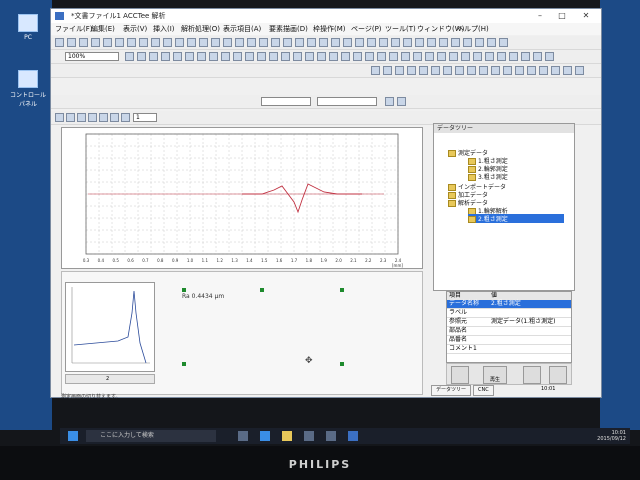  What do you see at coordinates (164, 29) in the screenshot?
I see `menu-insert: 挿入(I)` at bounding box center [164, 29].